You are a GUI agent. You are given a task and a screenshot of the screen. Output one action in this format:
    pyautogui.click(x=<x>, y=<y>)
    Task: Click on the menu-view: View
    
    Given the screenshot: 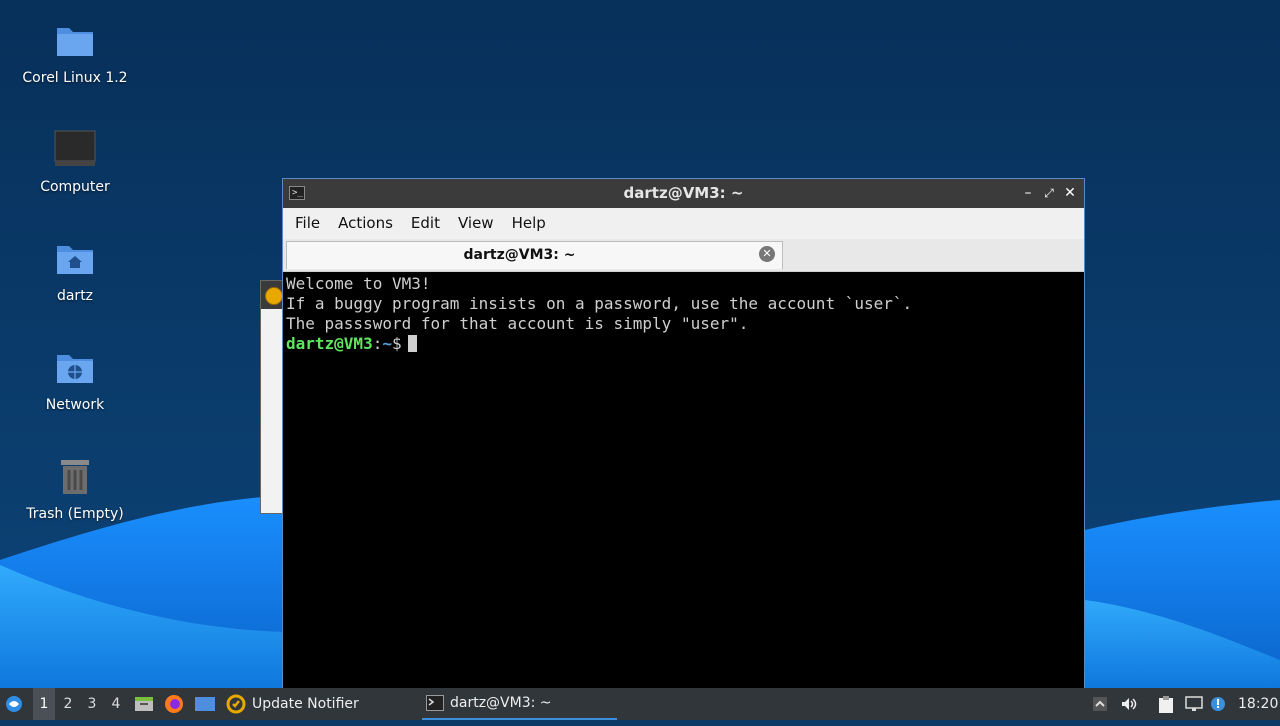 What is the action you would take?
    pyautogui.click(x=476, y=223)
    